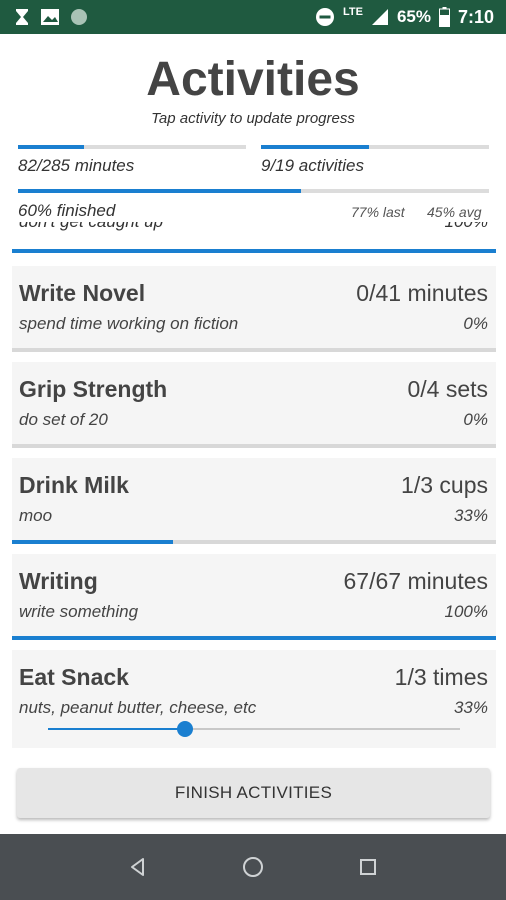 The image size is (506, 900). What do you see at coordinates (74, 485) in the screenshot?
I see `activity-name: Drink Milk` at bounding box center [74, 485].